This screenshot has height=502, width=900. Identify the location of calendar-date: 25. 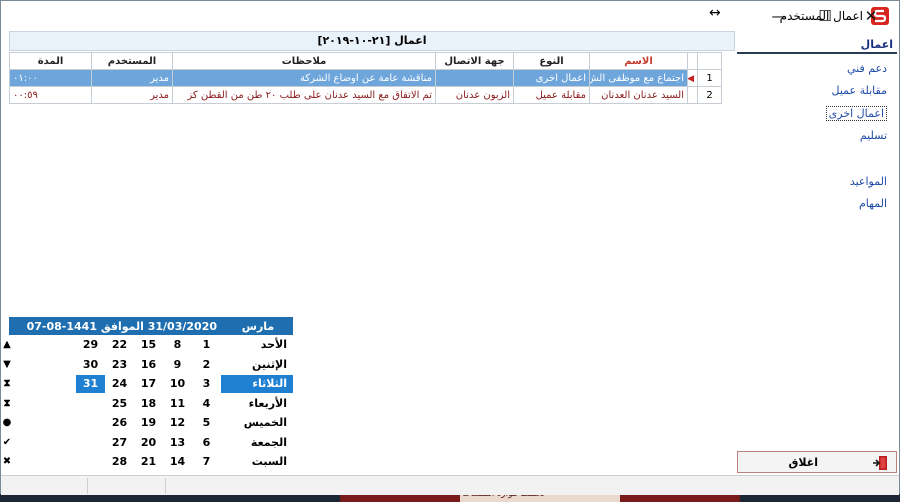
(119, 403).